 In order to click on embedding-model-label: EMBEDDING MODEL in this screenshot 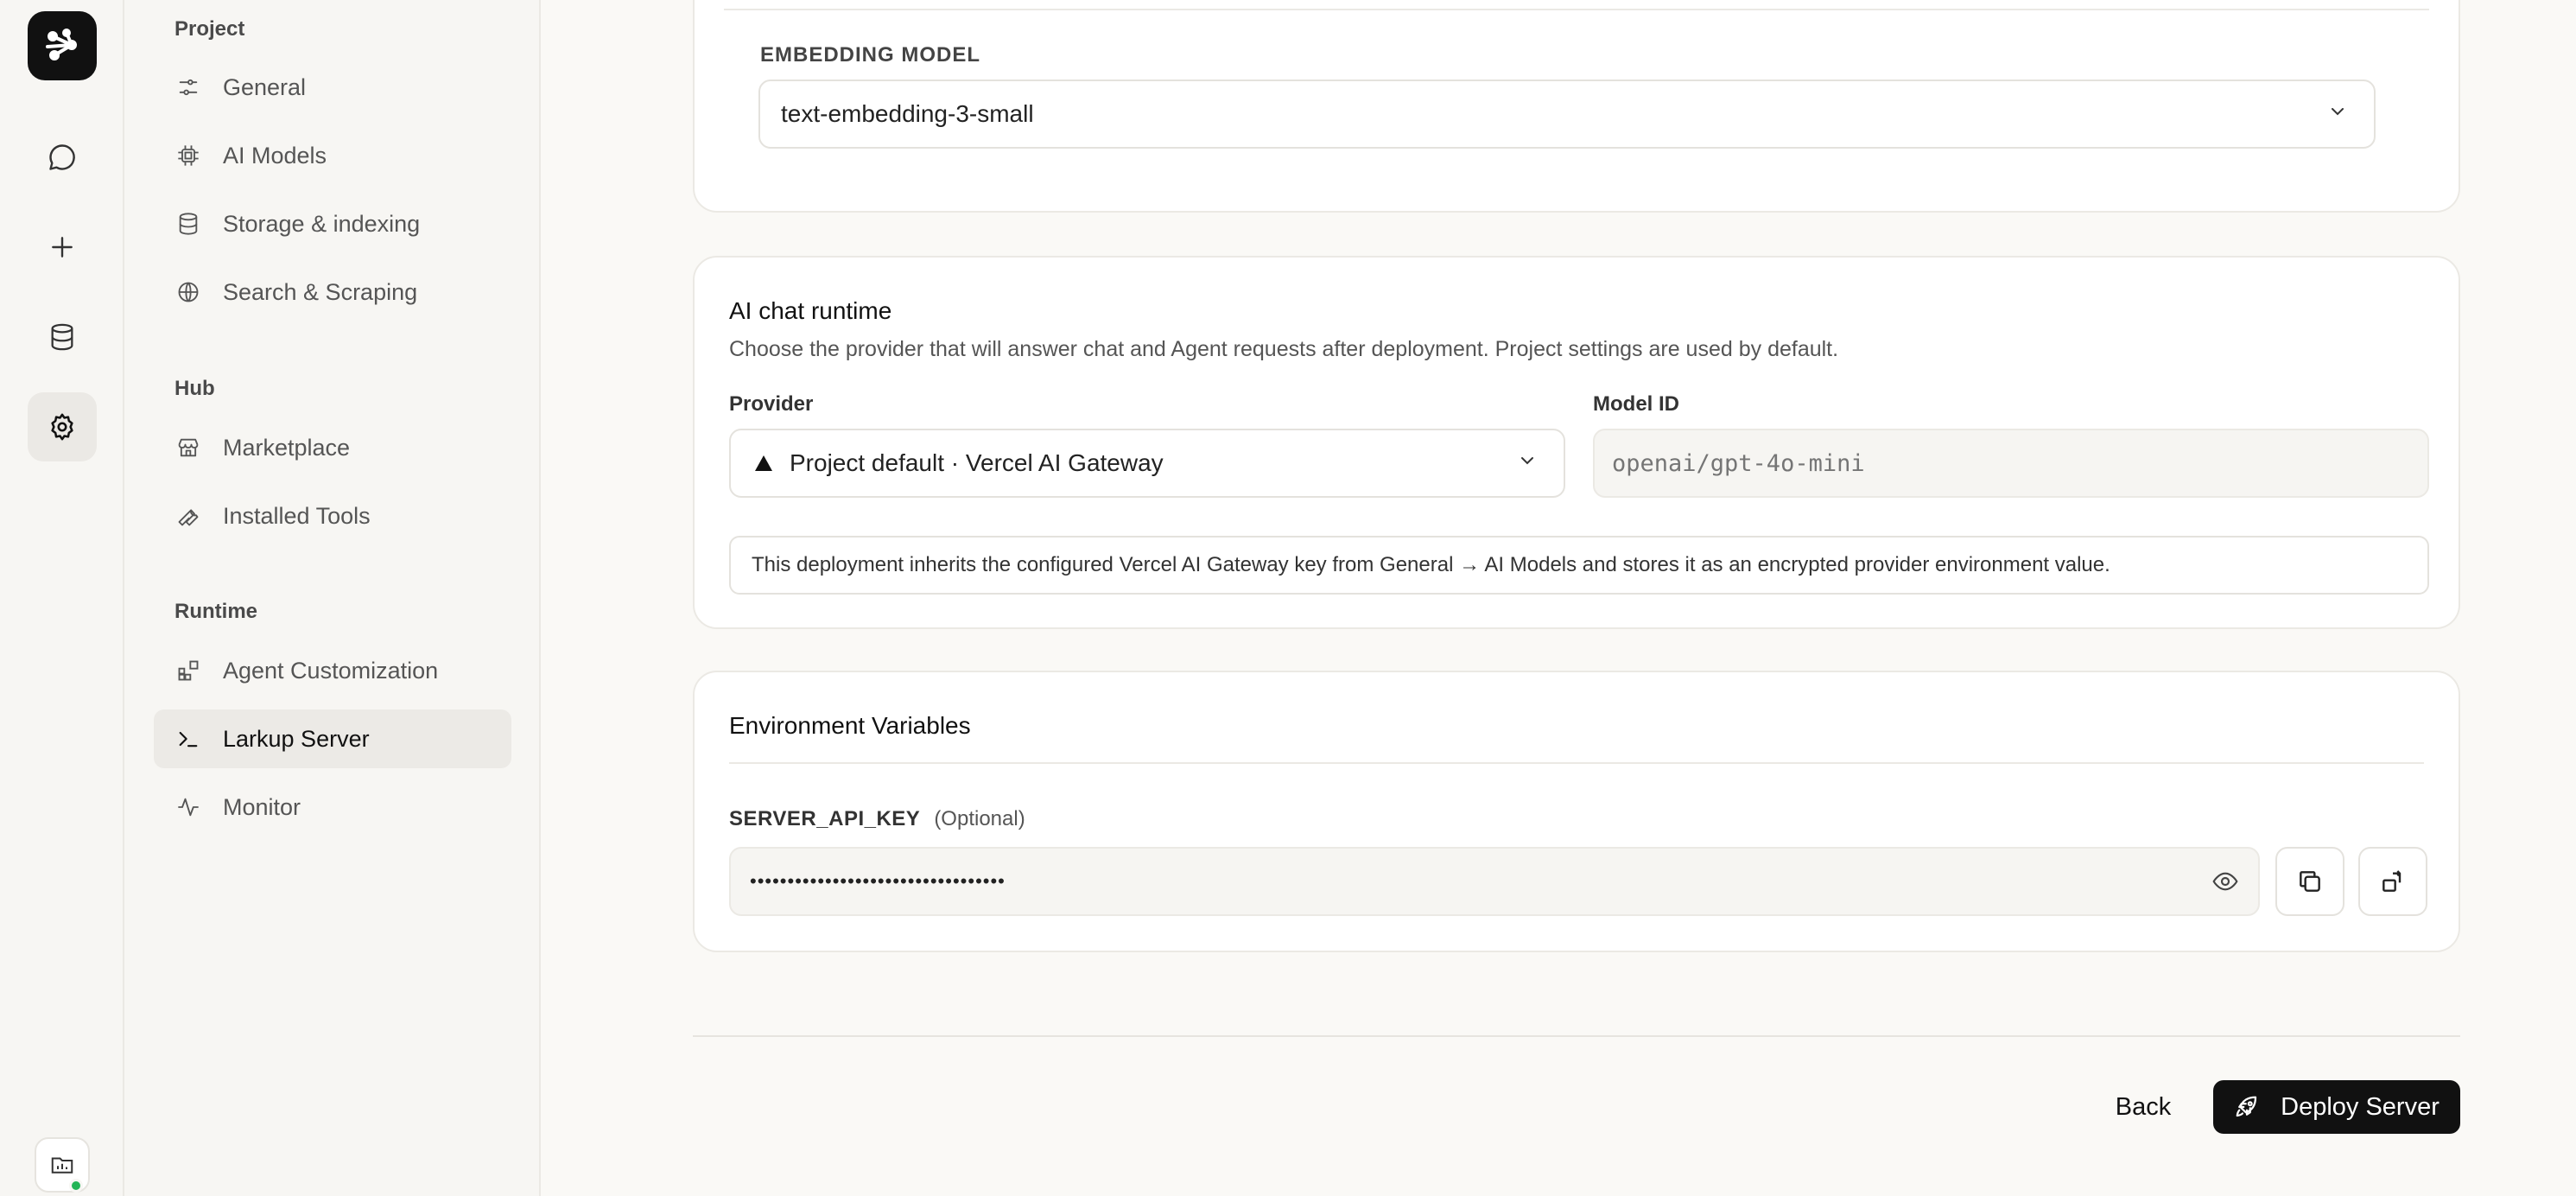, I will do `click(870, 55)`.